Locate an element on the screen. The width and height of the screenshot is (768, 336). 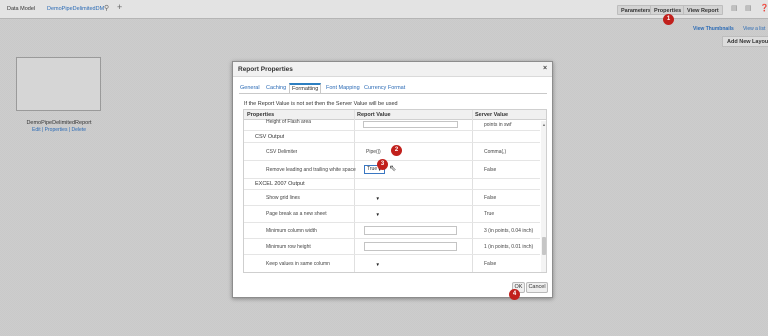
layout-title: DemoPipeDelimitedReport is located at coordinates (59, 123).